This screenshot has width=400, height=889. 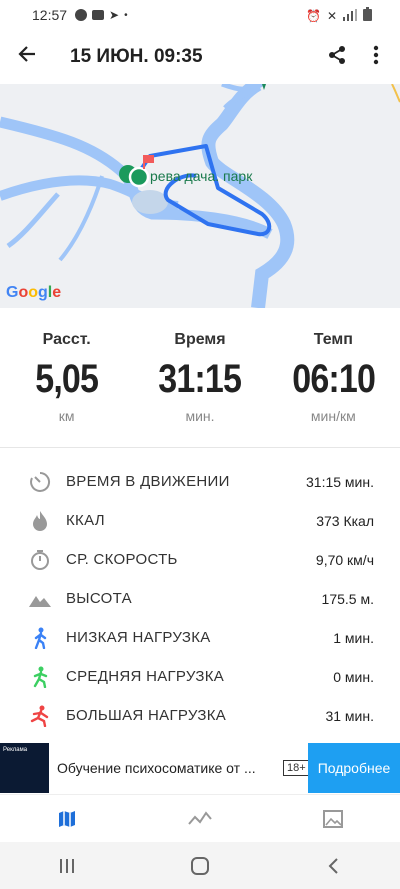 I want to click on detail-label: СРЕДНЯЯ НАГРУЗКА, so click(x=145, y=676).